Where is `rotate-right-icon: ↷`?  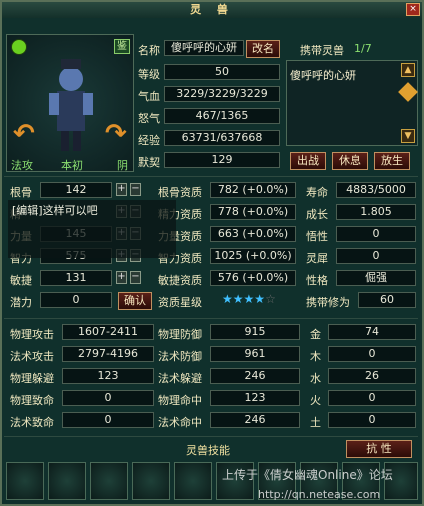
rotate-right-icon: ↷ is located at coordinates (116, 134).